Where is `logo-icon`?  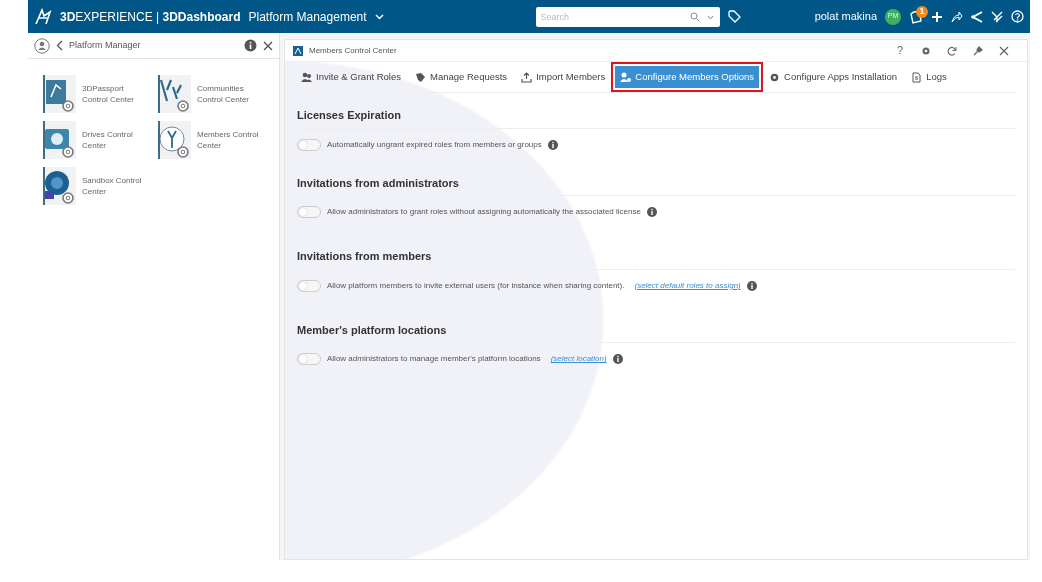 logo-icon is located at coordinates (43, 16).